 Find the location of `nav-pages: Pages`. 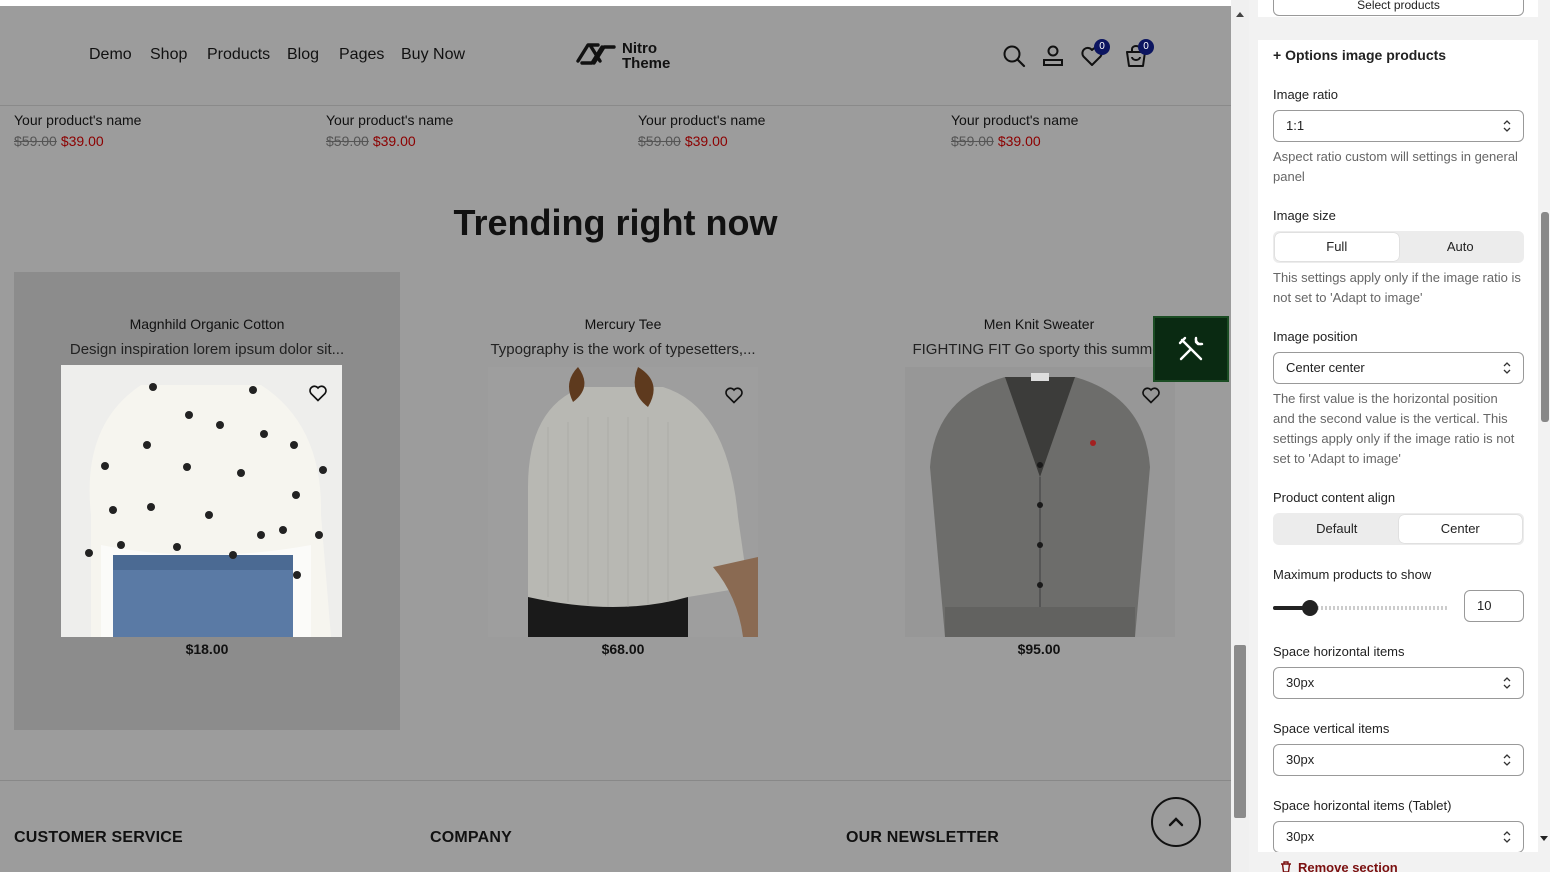

nav-pages: Pages is located at coordinates (361, 55).